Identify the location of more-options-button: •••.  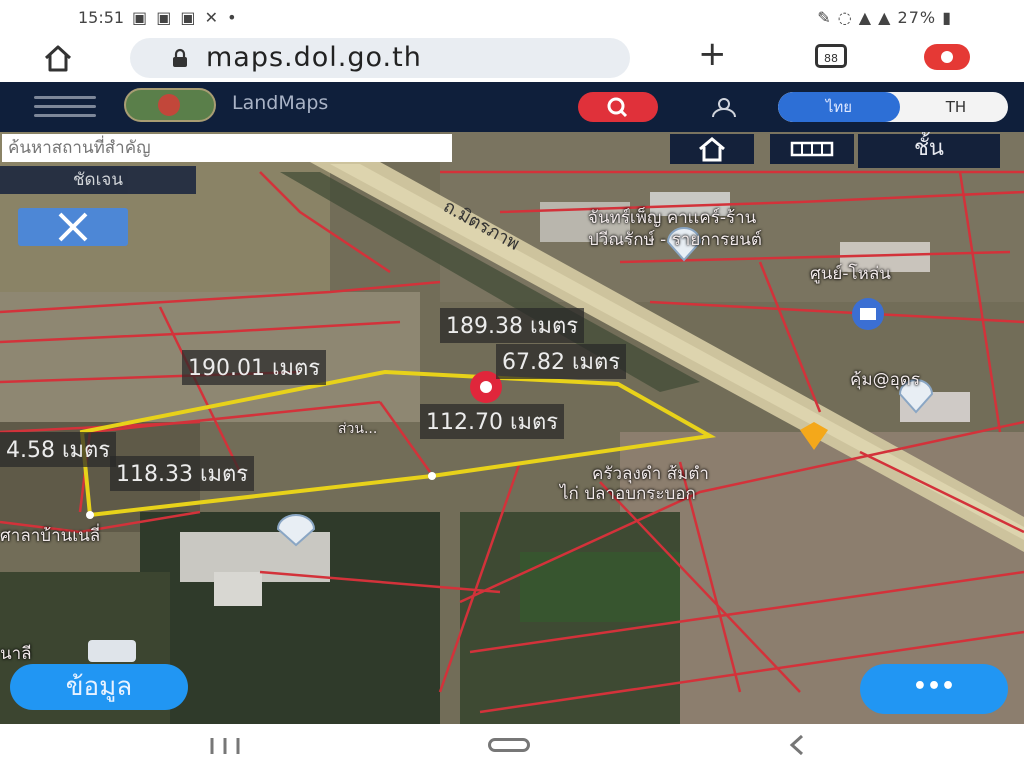
(934, 689).